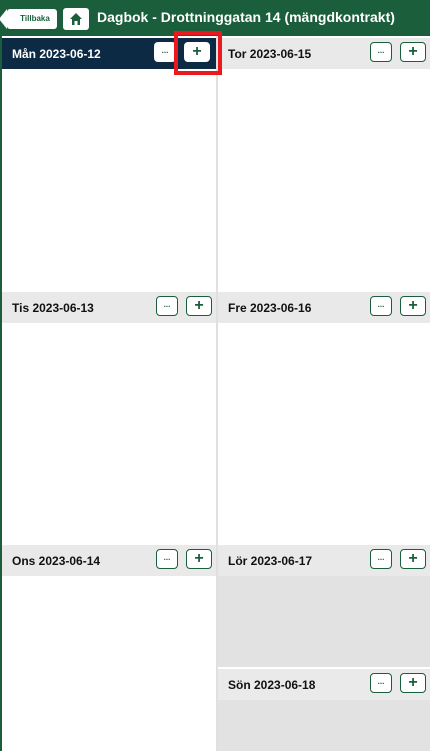 The width and height of the screenshot is (430, 751). Describe the element at coordinates (109, 560) in the screenshot. I see `day-header-wed: Ons 2023-06-14 ... +` at that location.